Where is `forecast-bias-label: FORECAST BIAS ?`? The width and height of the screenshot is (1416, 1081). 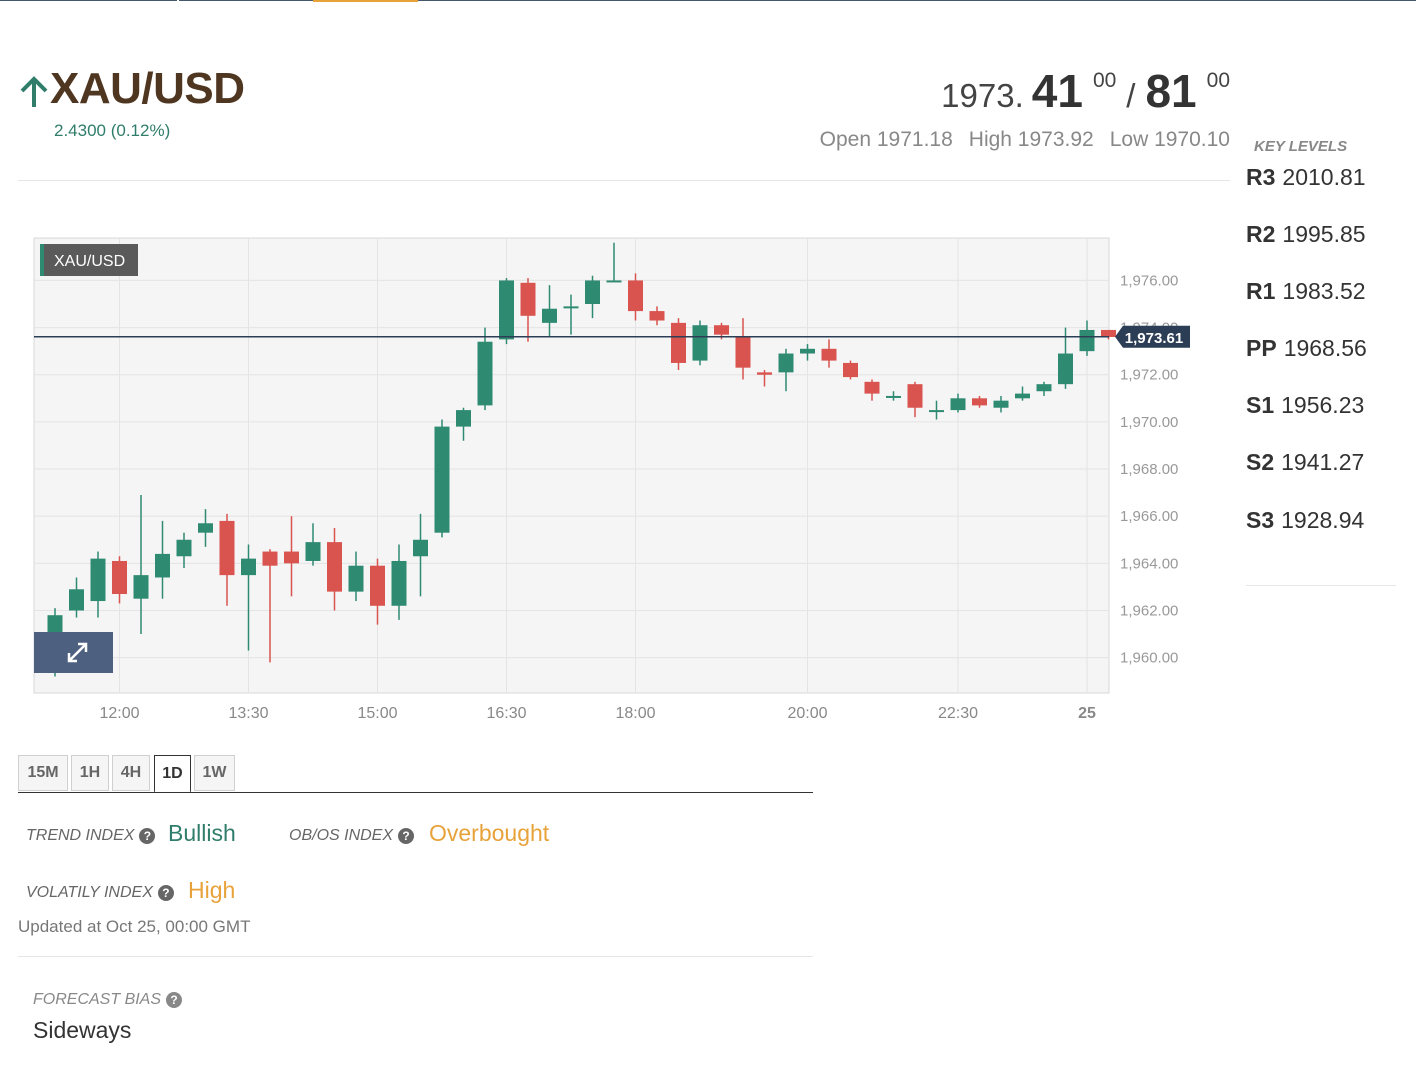 forecast-bias-label: FORECAST BIAS ? is located at coordinates (108, 1000).